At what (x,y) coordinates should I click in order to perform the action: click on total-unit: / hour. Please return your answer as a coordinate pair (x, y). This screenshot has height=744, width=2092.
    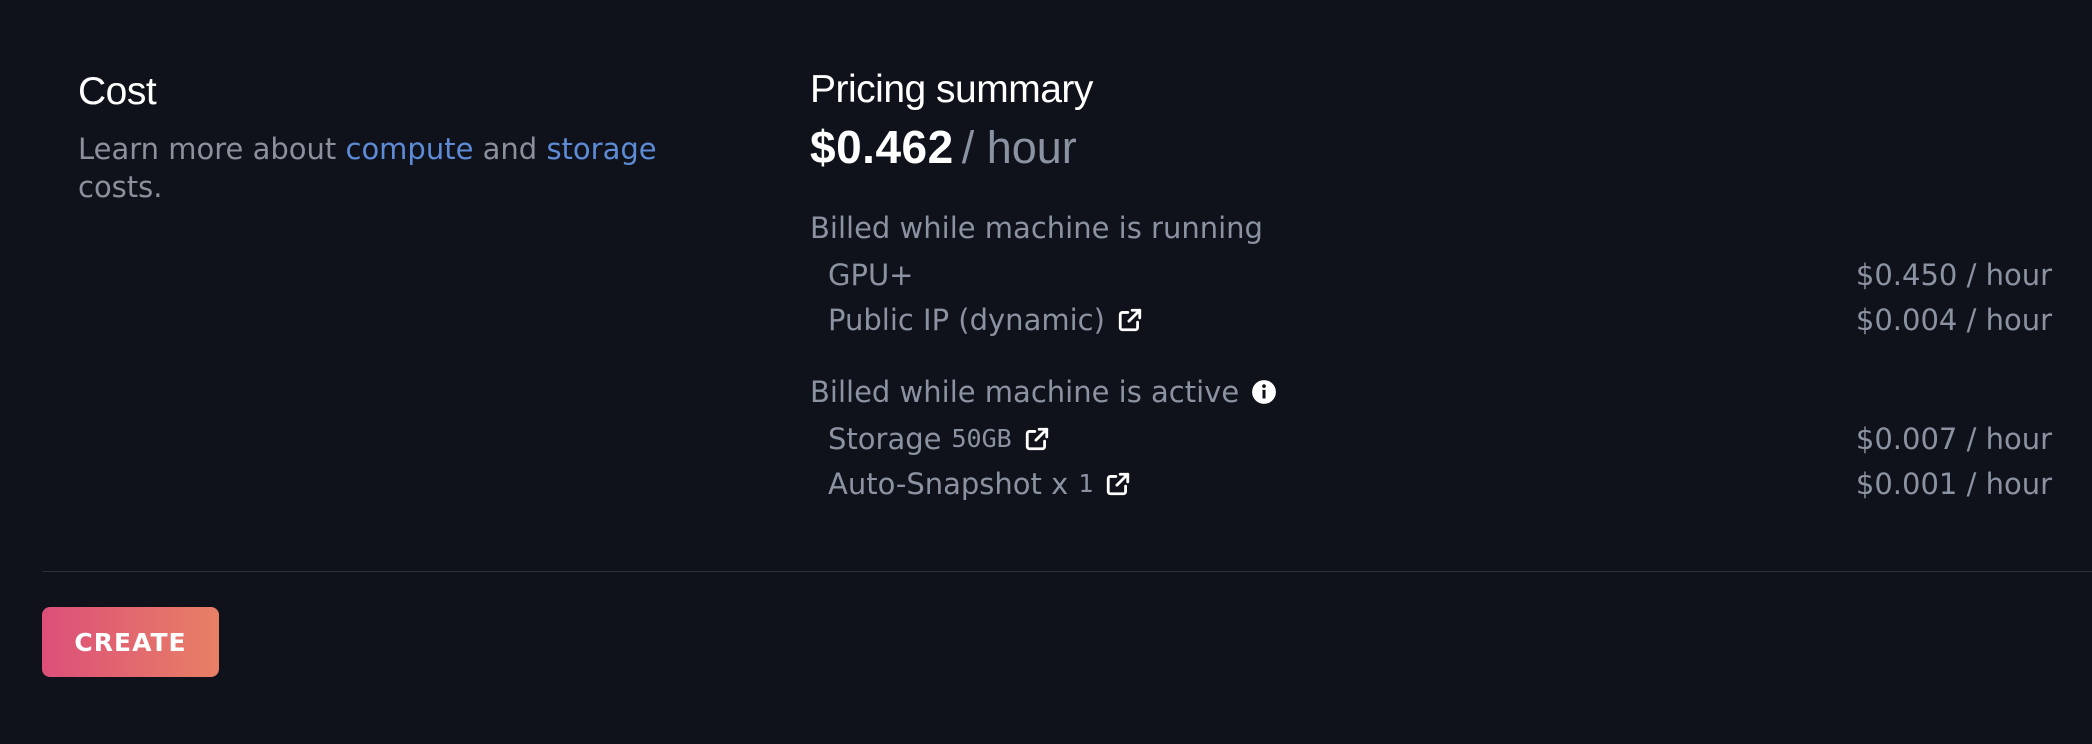
    Looking at the image, I should click on (1019, 147).